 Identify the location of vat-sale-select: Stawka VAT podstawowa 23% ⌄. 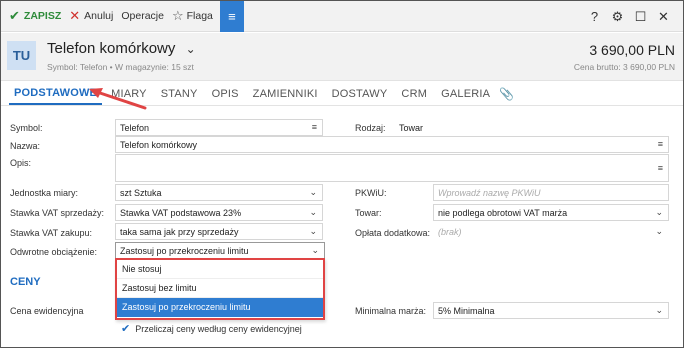
(219, 212).